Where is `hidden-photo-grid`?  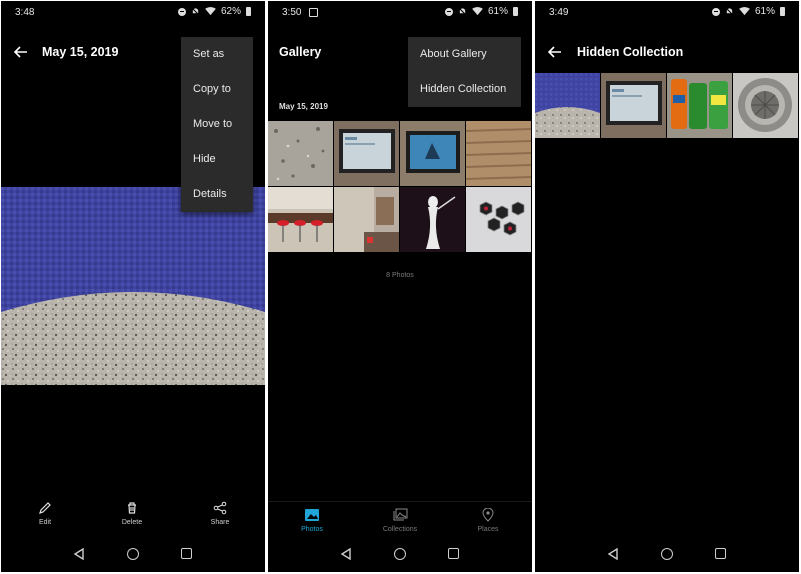 hidden-photo-grid is located at coordinates (666, 105).